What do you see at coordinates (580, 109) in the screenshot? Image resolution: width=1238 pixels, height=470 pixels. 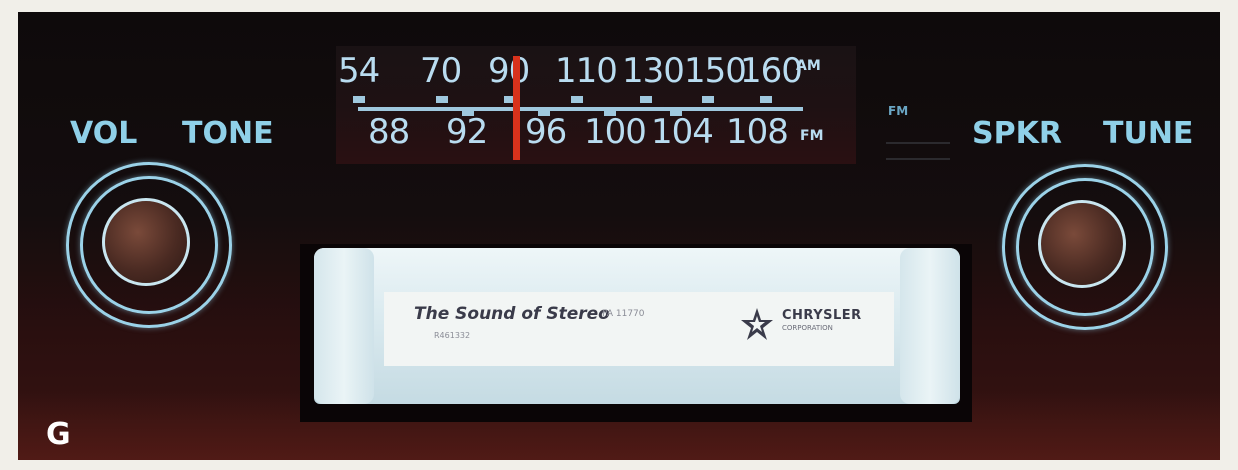 I see `dial-scale-line` at bounding box center [580, 109].